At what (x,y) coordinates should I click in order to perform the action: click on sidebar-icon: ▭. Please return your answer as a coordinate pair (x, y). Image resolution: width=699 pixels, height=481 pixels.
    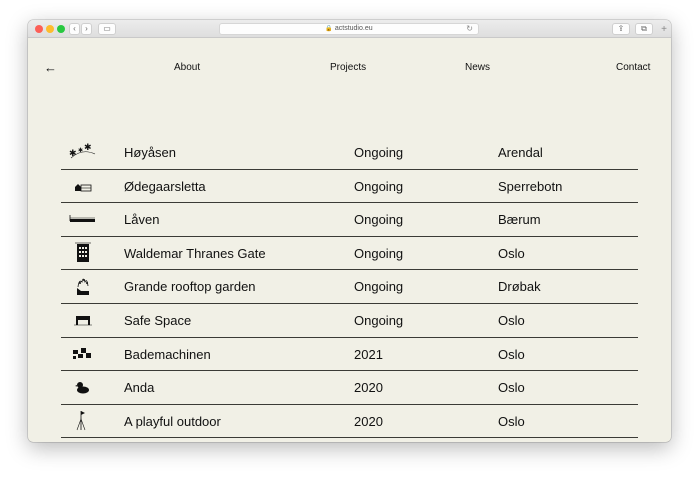
    Looking at the image, I should click on (107, 29).